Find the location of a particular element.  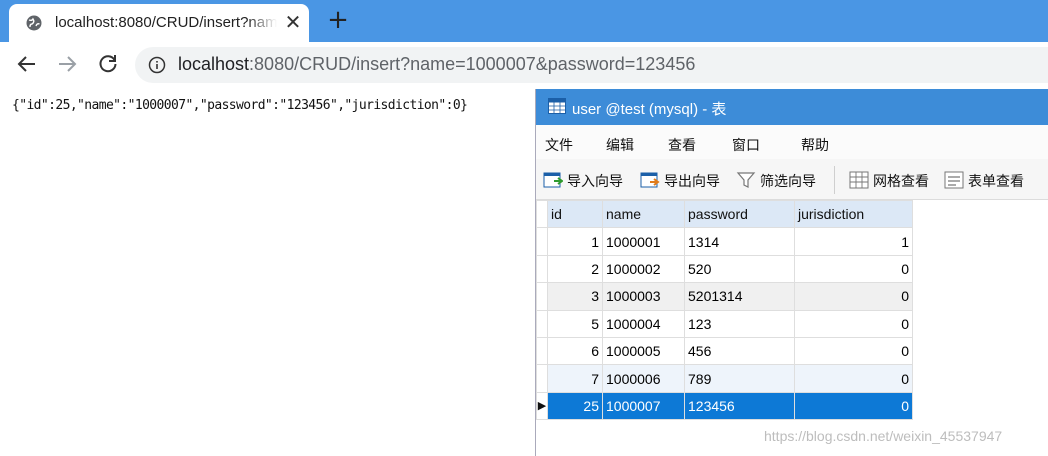

cell-password: 520 is located at coordinates (739, 269).